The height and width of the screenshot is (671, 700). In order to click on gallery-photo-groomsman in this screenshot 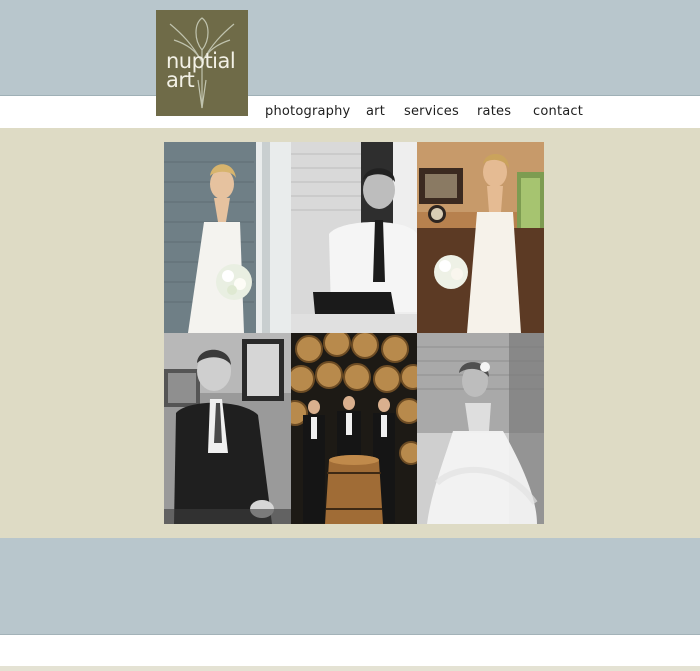, I will do `click(227, 428)`.